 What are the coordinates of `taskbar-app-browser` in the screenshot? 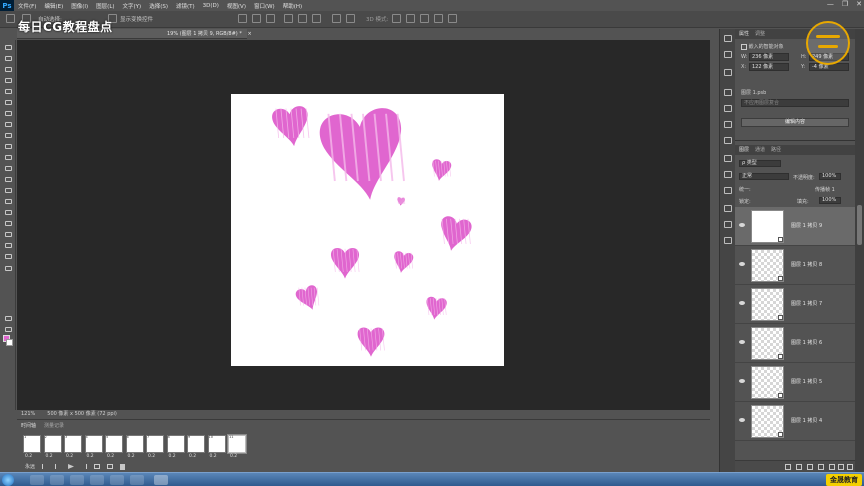 It's located at (77, 480).